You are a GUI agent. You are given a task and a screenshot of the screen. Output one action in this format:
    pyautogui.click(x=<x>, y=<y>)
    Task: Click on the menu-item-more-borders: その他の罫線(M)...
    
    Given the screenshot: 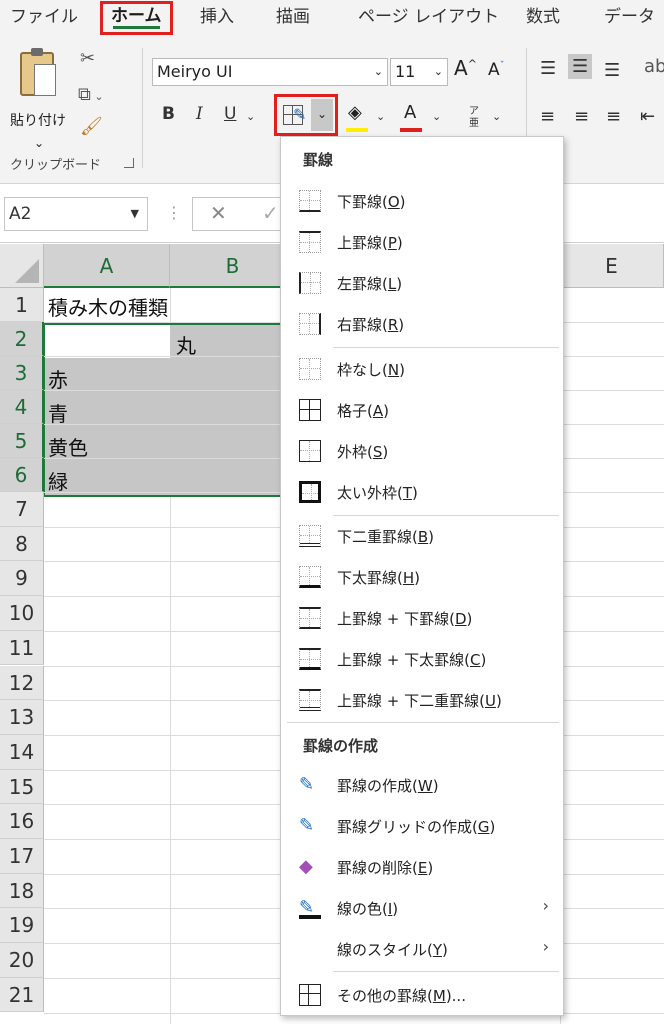 What is the action you would take?
    pyautogui.click(x=422, y=995)
    